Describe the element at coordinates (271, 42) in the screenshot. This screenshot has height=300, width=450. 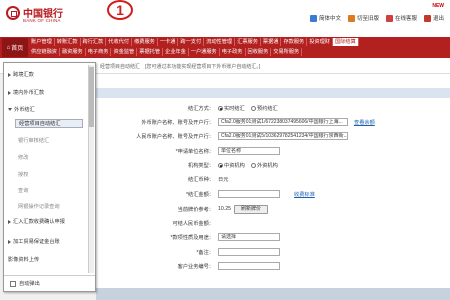
I see `nav-item-a-9: 票据通` at that location.